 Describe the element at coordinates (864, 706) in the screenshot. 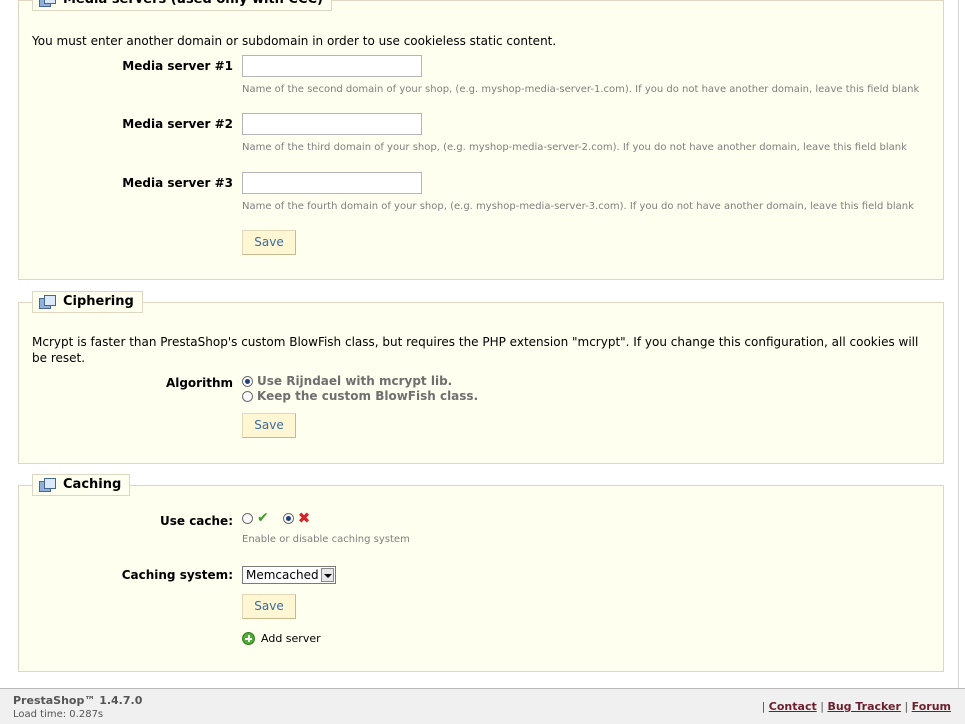

I see `bug-tracker-link: Bug Tracker` at that location.